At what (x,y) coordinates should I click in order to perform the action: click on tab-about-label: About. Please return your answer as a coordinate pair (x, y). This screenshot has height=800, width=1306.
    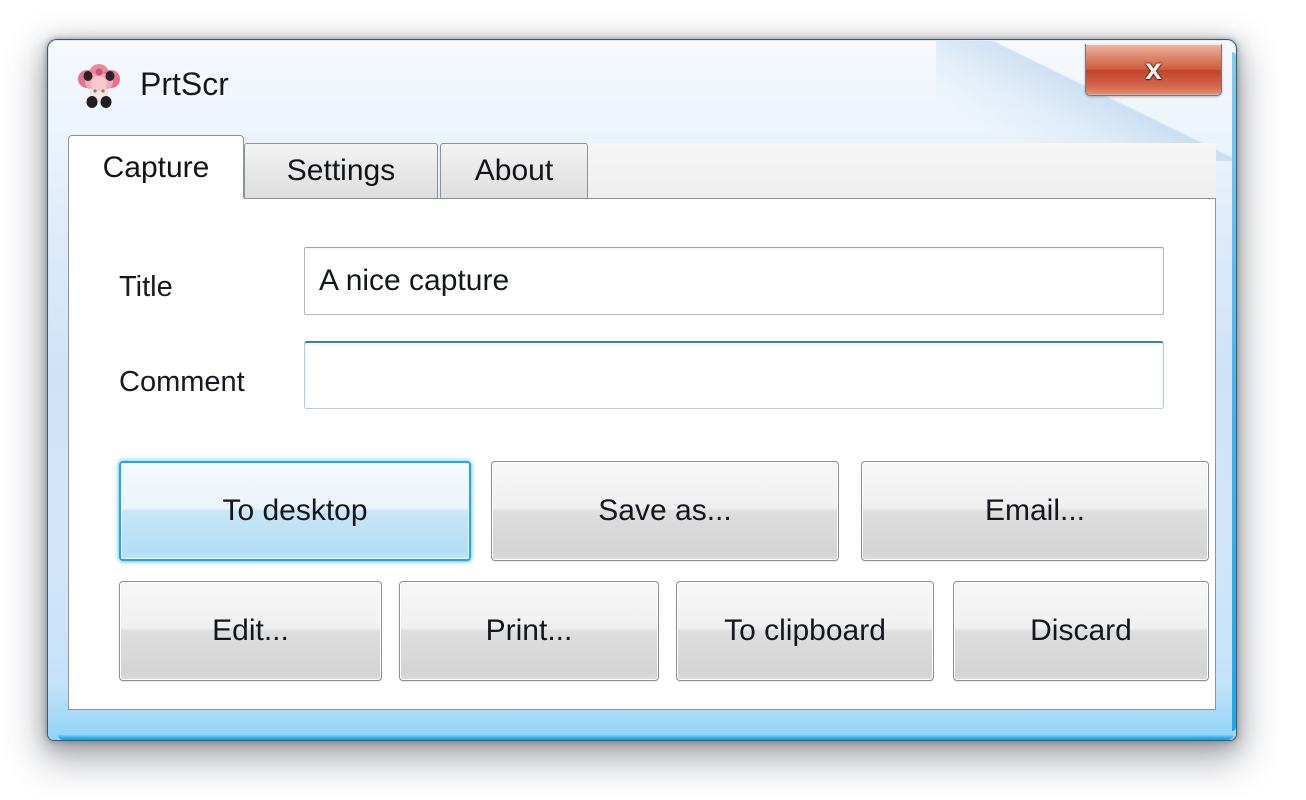
    Looking at the image, I should click on (514, 170).